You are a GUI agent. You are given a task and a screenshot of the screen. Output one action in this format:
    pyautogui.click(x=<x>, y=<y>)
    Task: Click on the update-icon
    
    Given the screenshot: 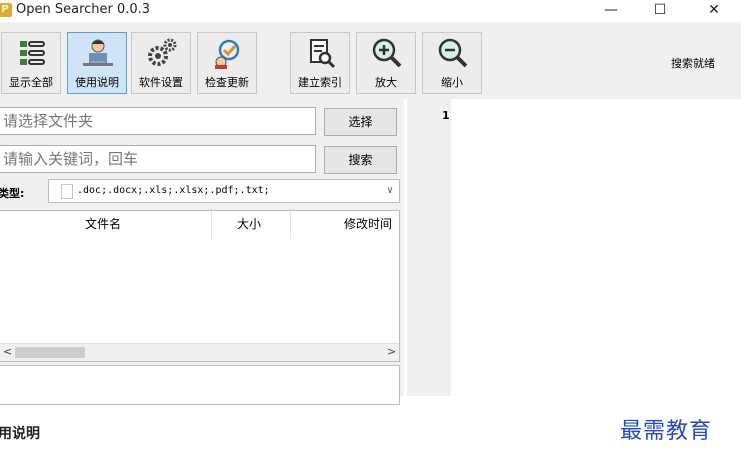 What is the action you would take?
    pyautogui.click(x=227, y=54)
    